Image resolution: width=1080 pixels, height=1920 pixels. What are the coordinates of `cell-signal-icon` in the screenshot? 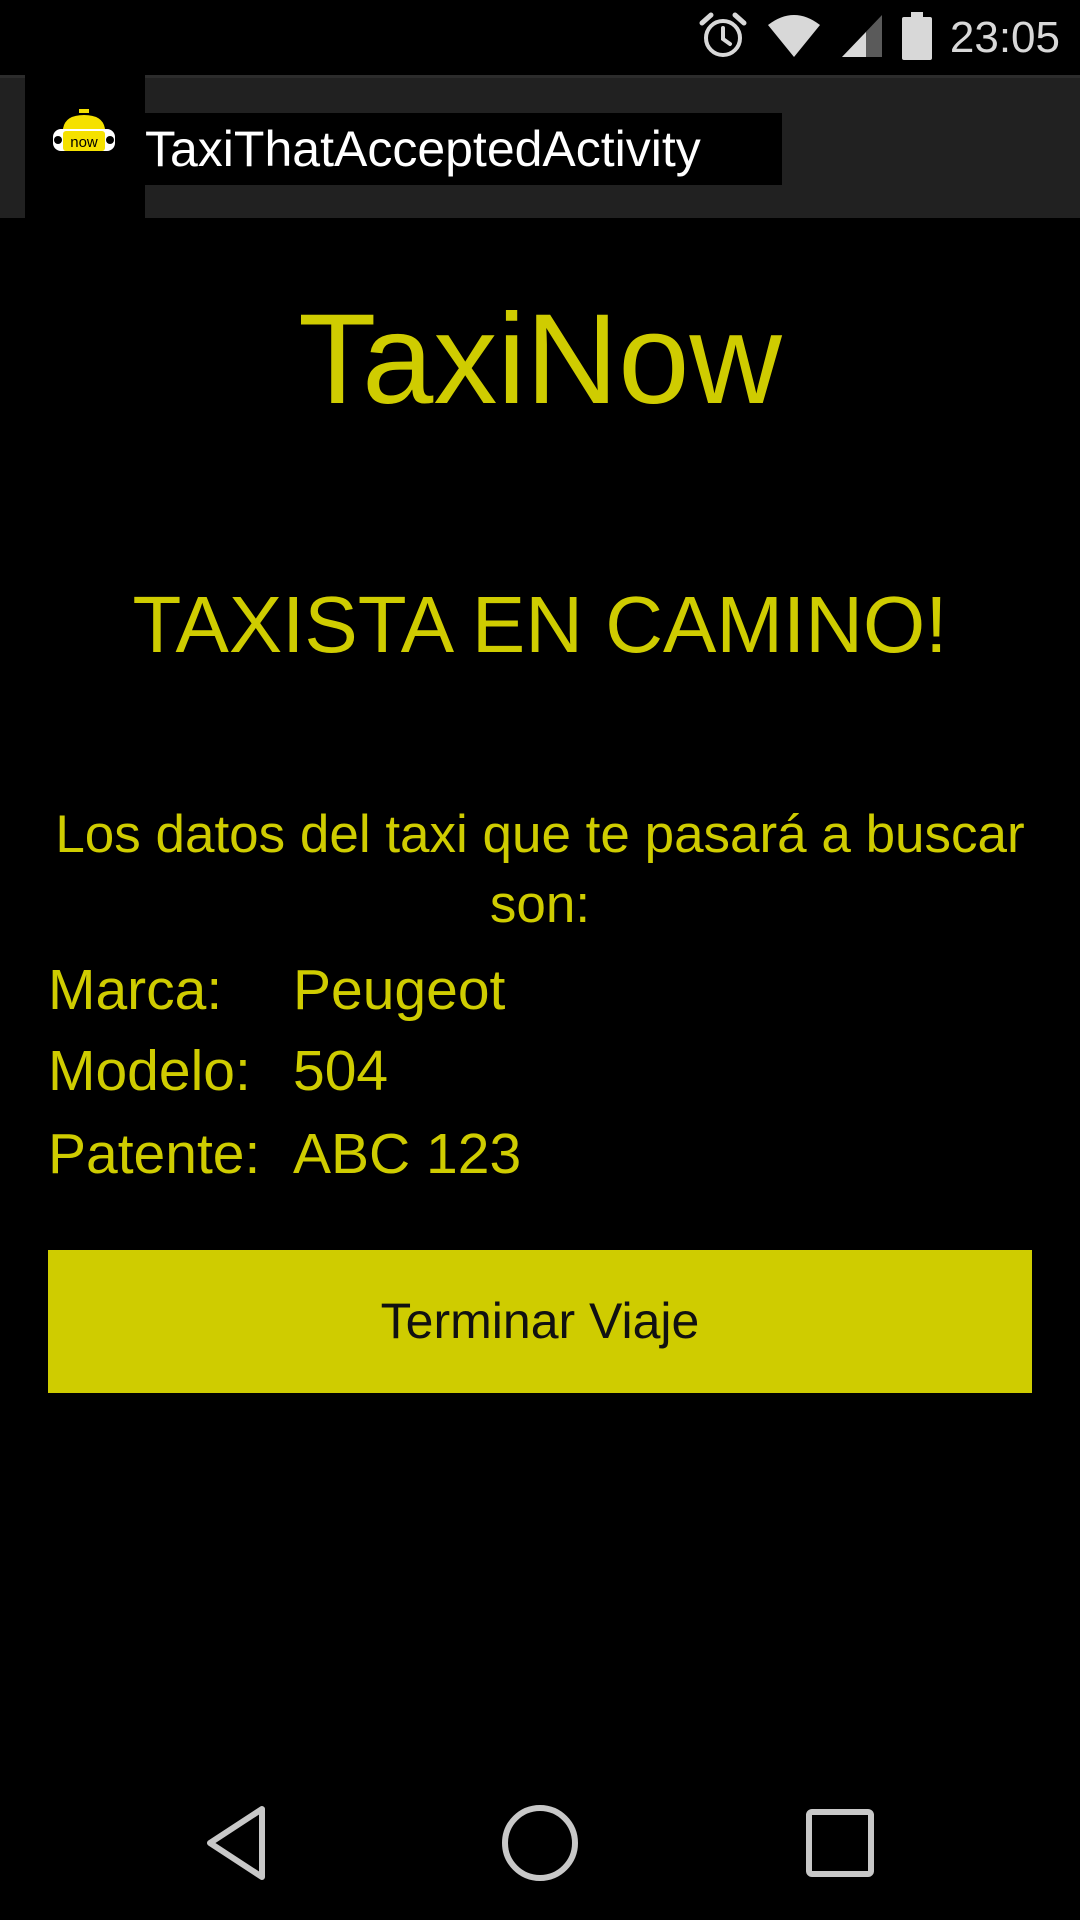 It's located at (862, 38).